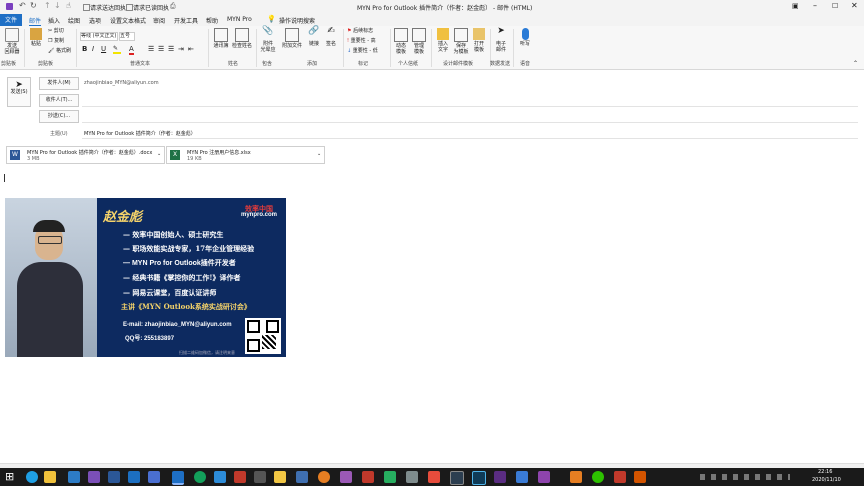 The width and height of the screenshot is (864, 486). What do you see at coordinates (95, 20) in the screenshot?
I see `tab-options: 选项` at bounding box center [95, 20].